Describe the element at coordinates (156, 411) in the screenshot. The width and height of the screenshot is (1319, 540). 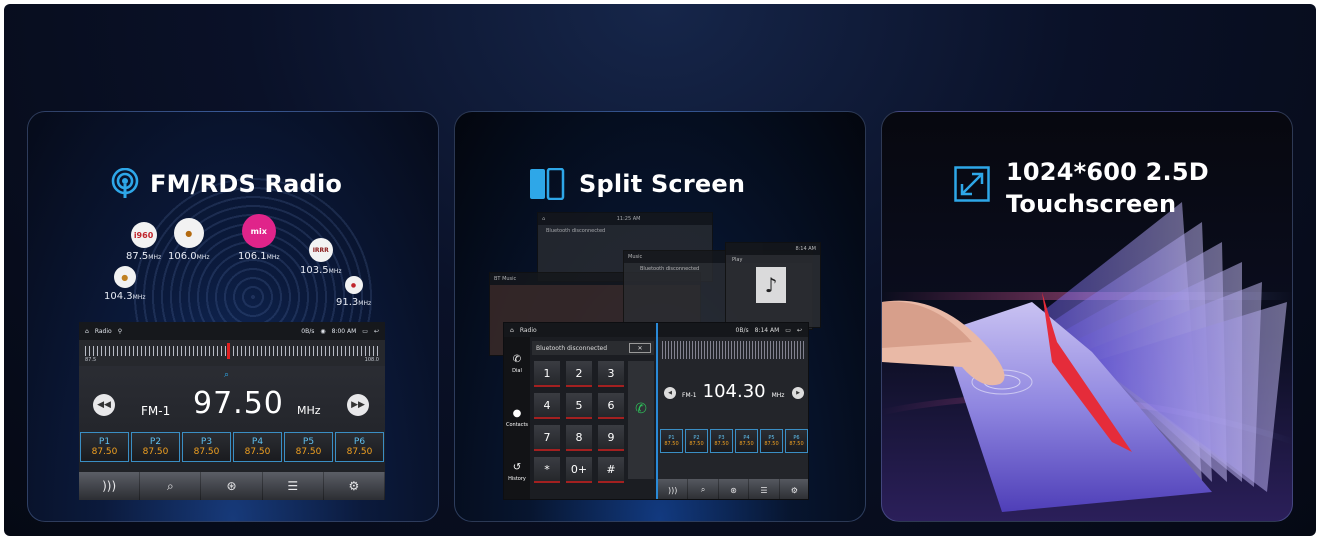
I see `band-label: FM-1` at that location.